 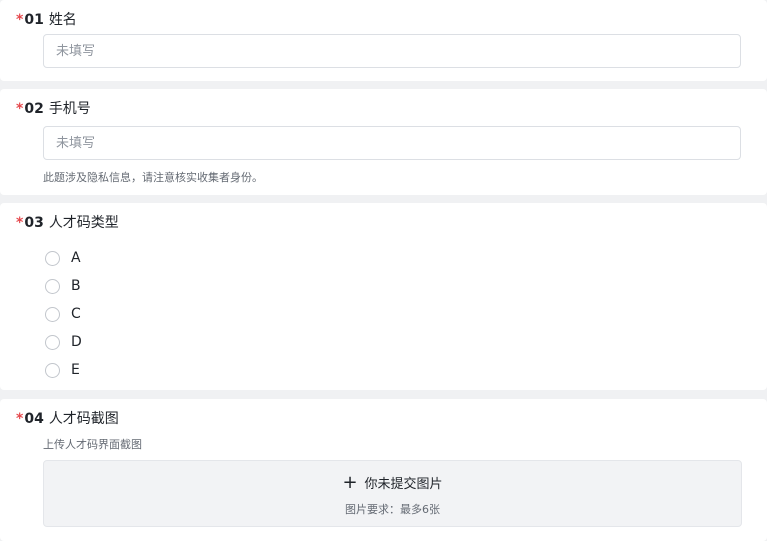 What do you see at coordinates (76, 342) in the screenshot?
I see `option-label: D` at bounding box center [76, 342].